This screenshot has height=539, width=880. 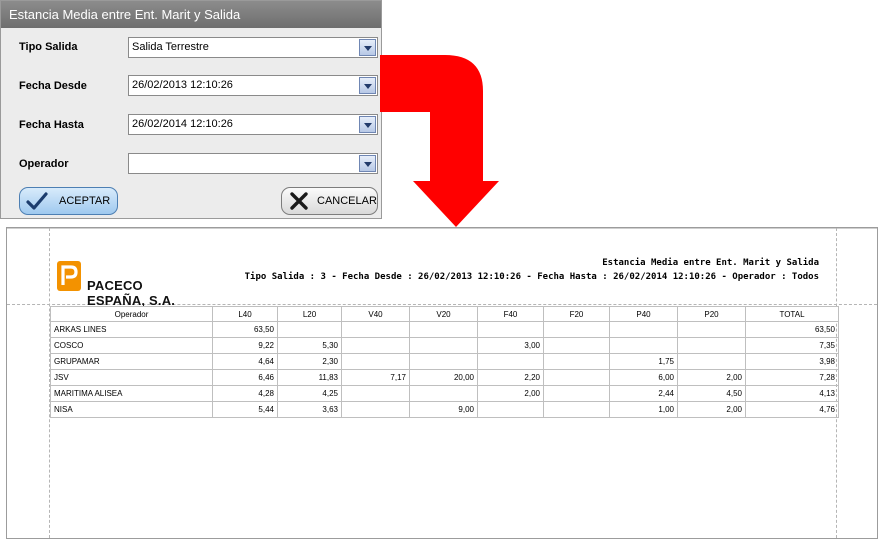 I want to click on operador-dropdown, so click(x=253, y=163).